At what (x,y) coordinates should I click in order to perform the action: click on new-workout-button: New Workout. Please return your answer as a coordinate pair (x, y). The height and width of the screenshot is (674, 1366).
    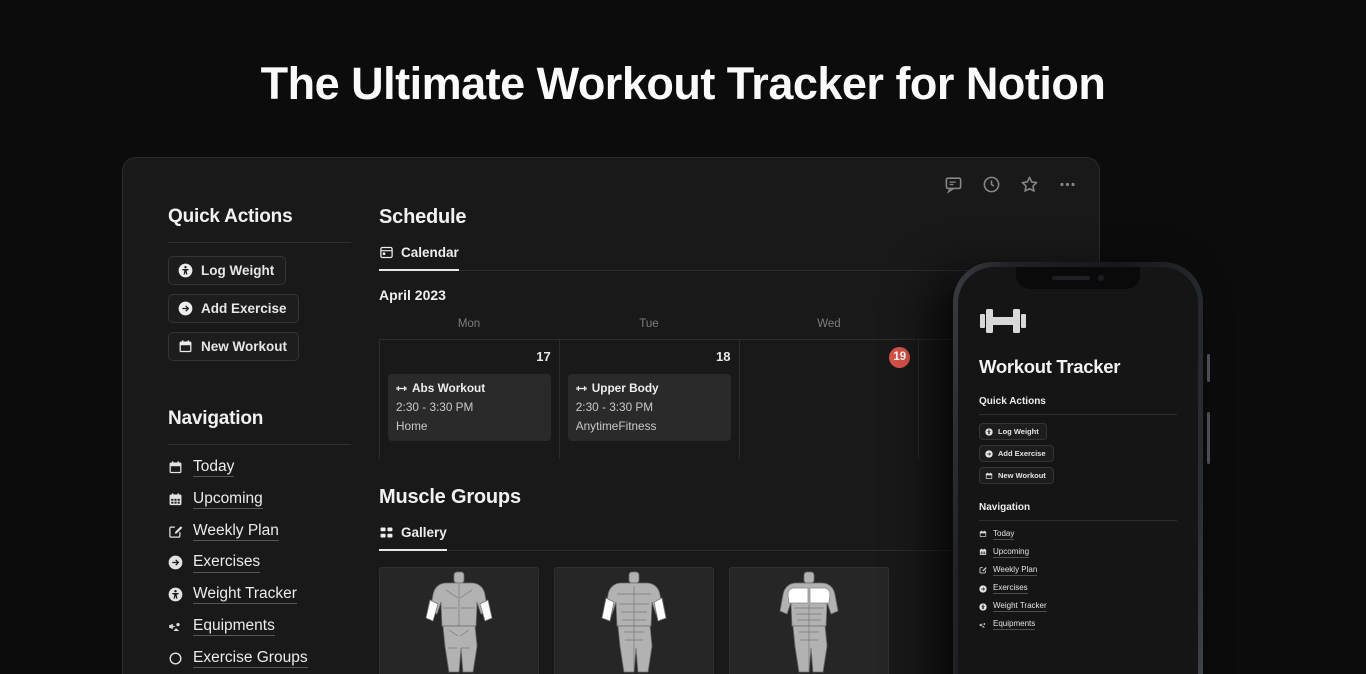
    Looking at the image, I should click on (234, 346).